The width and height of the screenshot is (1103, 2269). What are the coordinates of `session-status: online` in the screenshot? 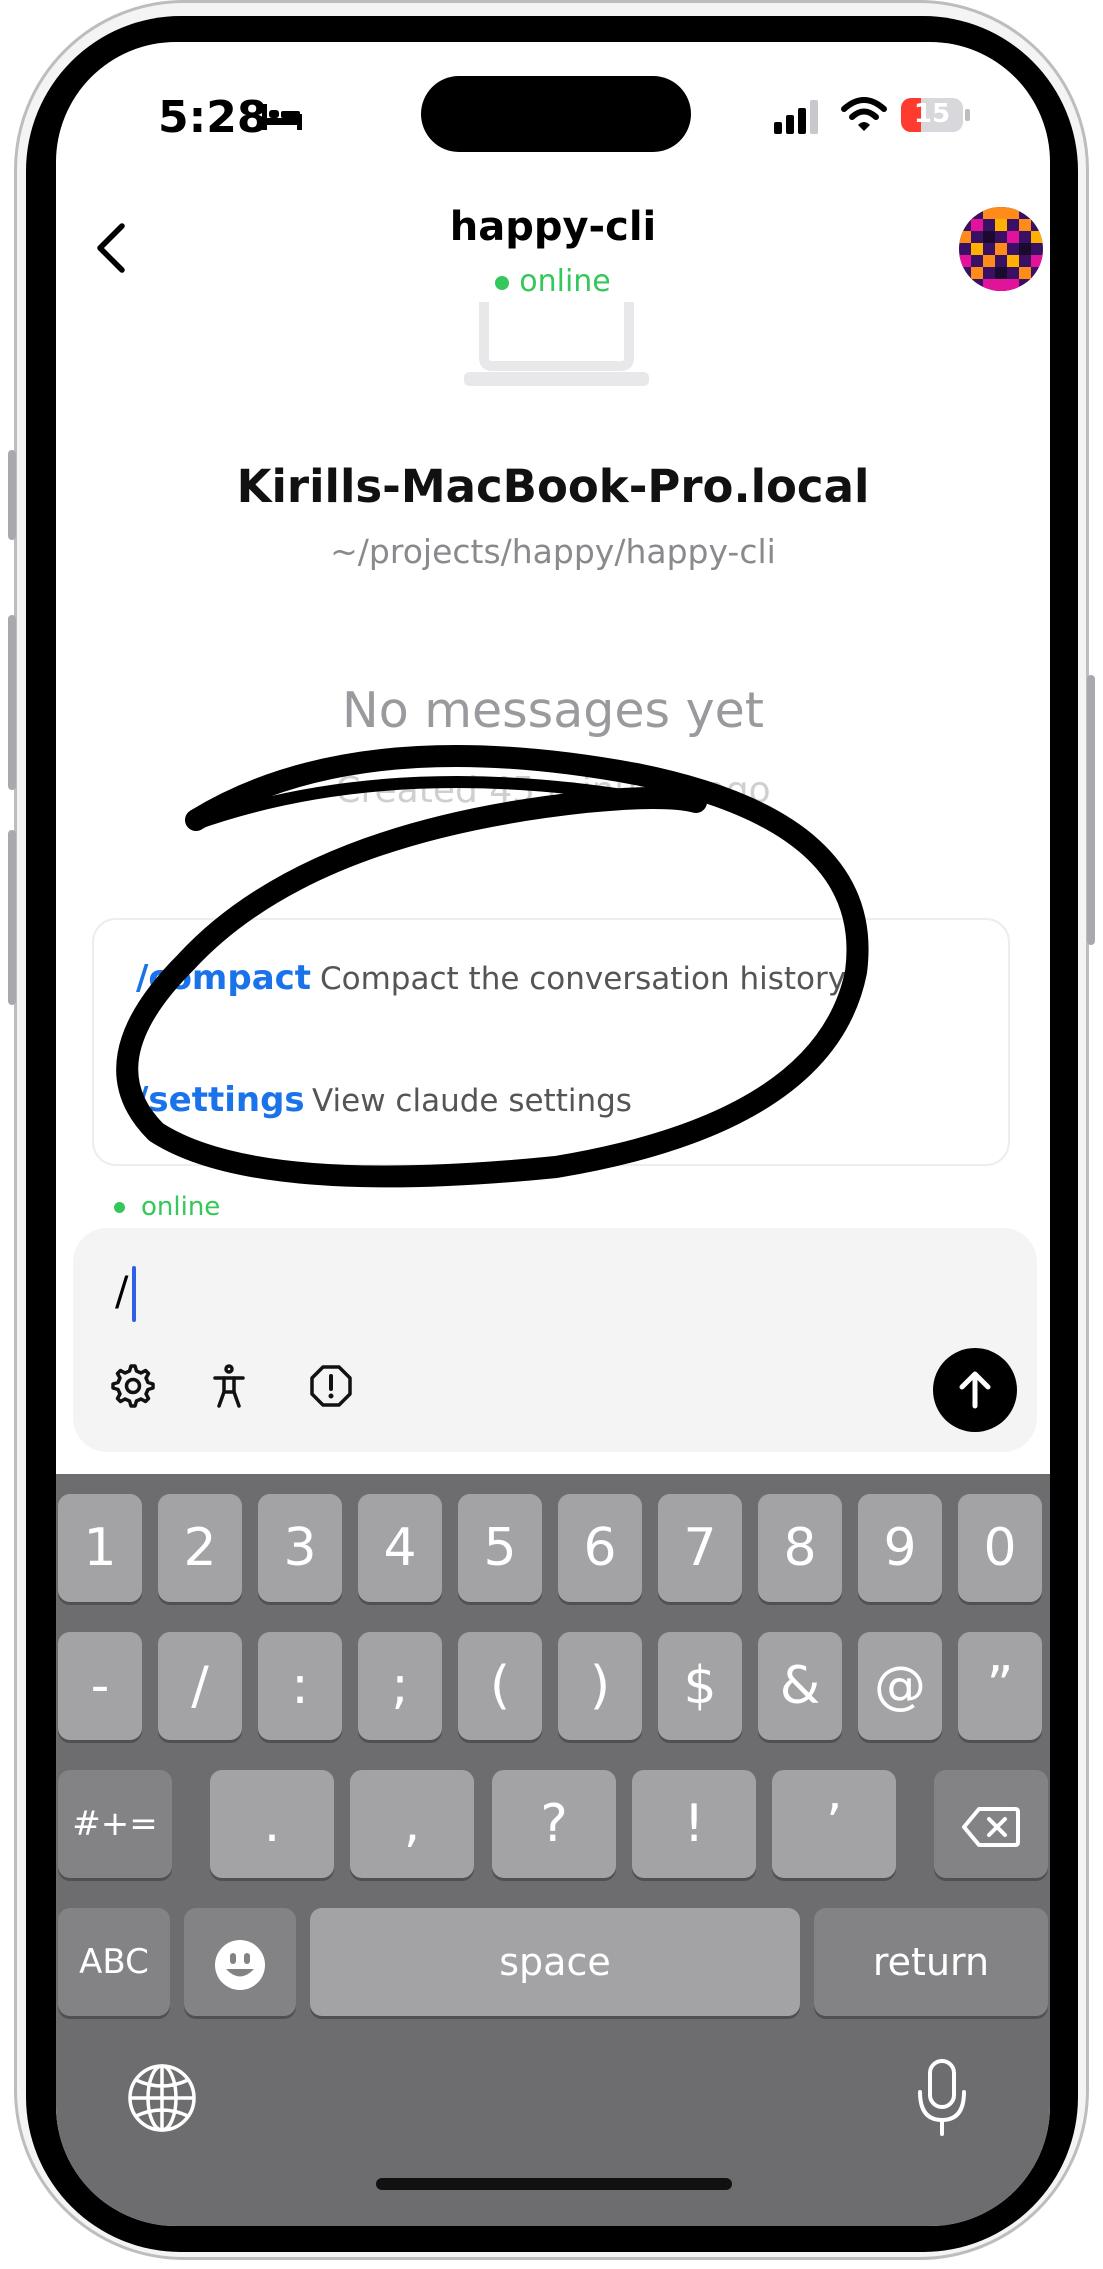 It's located at (553, 281).